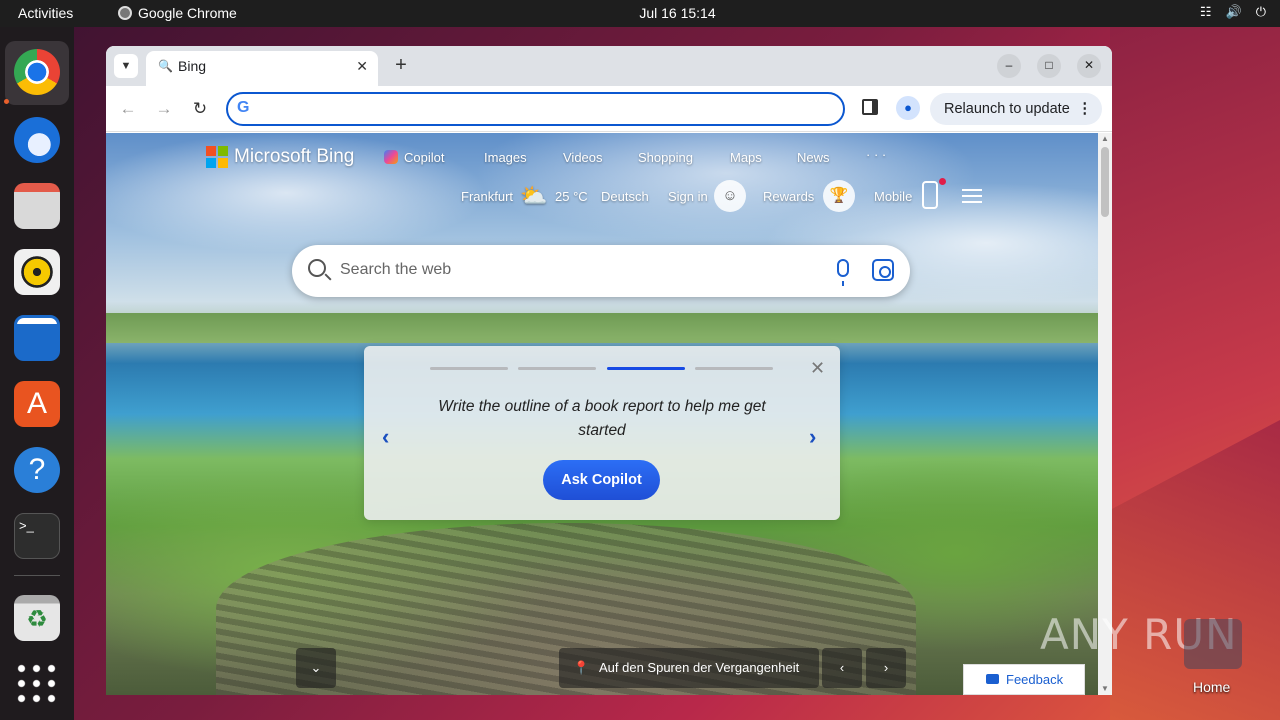 The image size is (1280, 720). What do you see at coordinates (37, 618) in the screenshot?
I see `trash-icon: ♻` at bounding box center [37, 618].